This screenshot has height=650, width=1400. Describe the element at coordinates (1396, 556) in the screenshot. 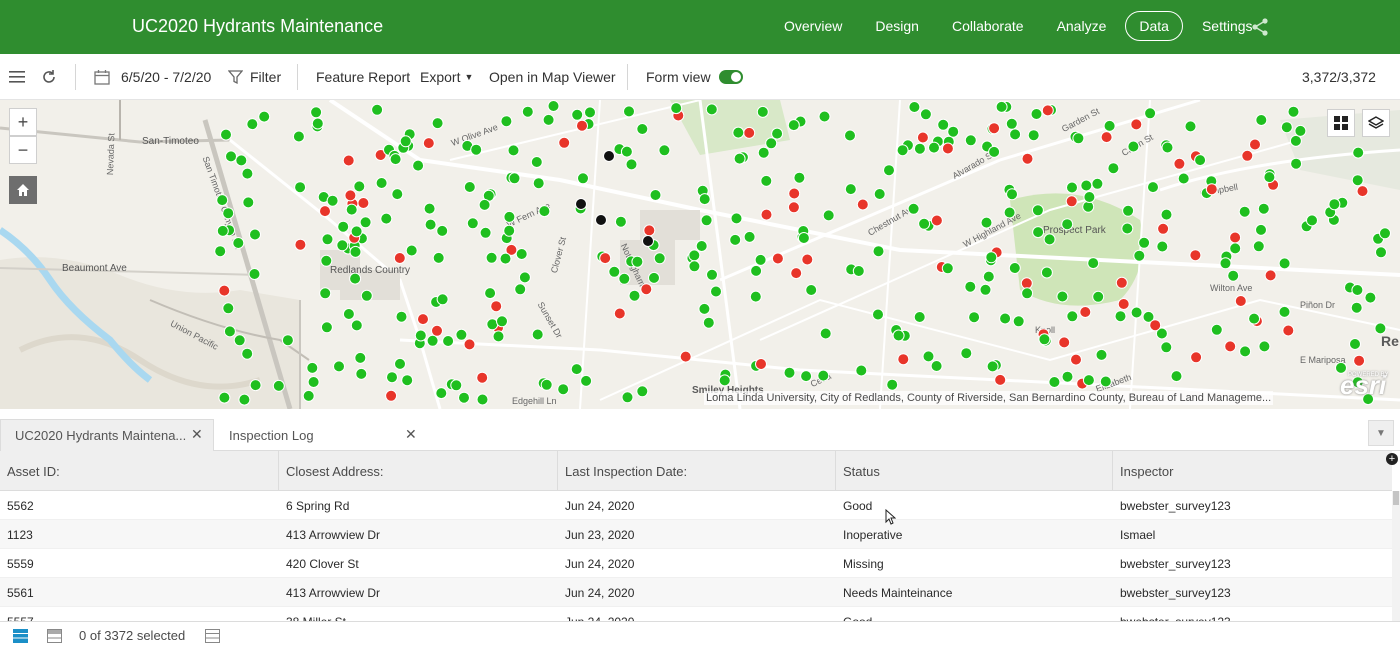

I see `table-scrollbar` at that location.